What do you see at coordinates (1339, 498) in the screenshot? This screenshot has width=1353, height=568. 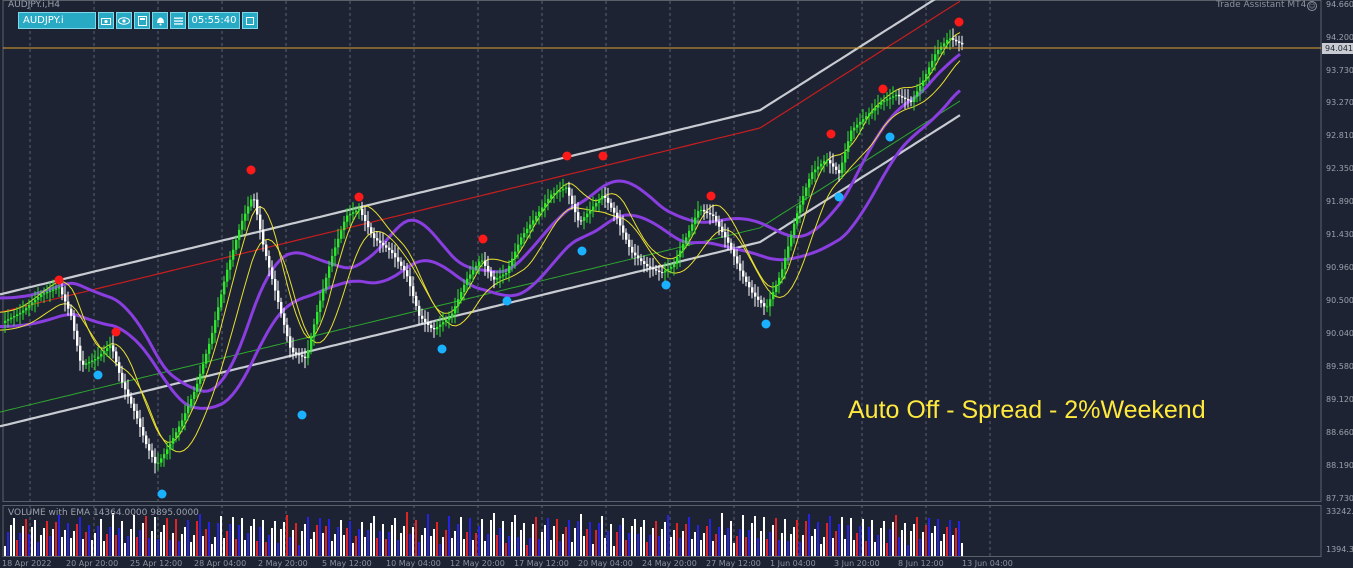 I see `price-axis-label: 87.730` at bounding box center [1339, 498].